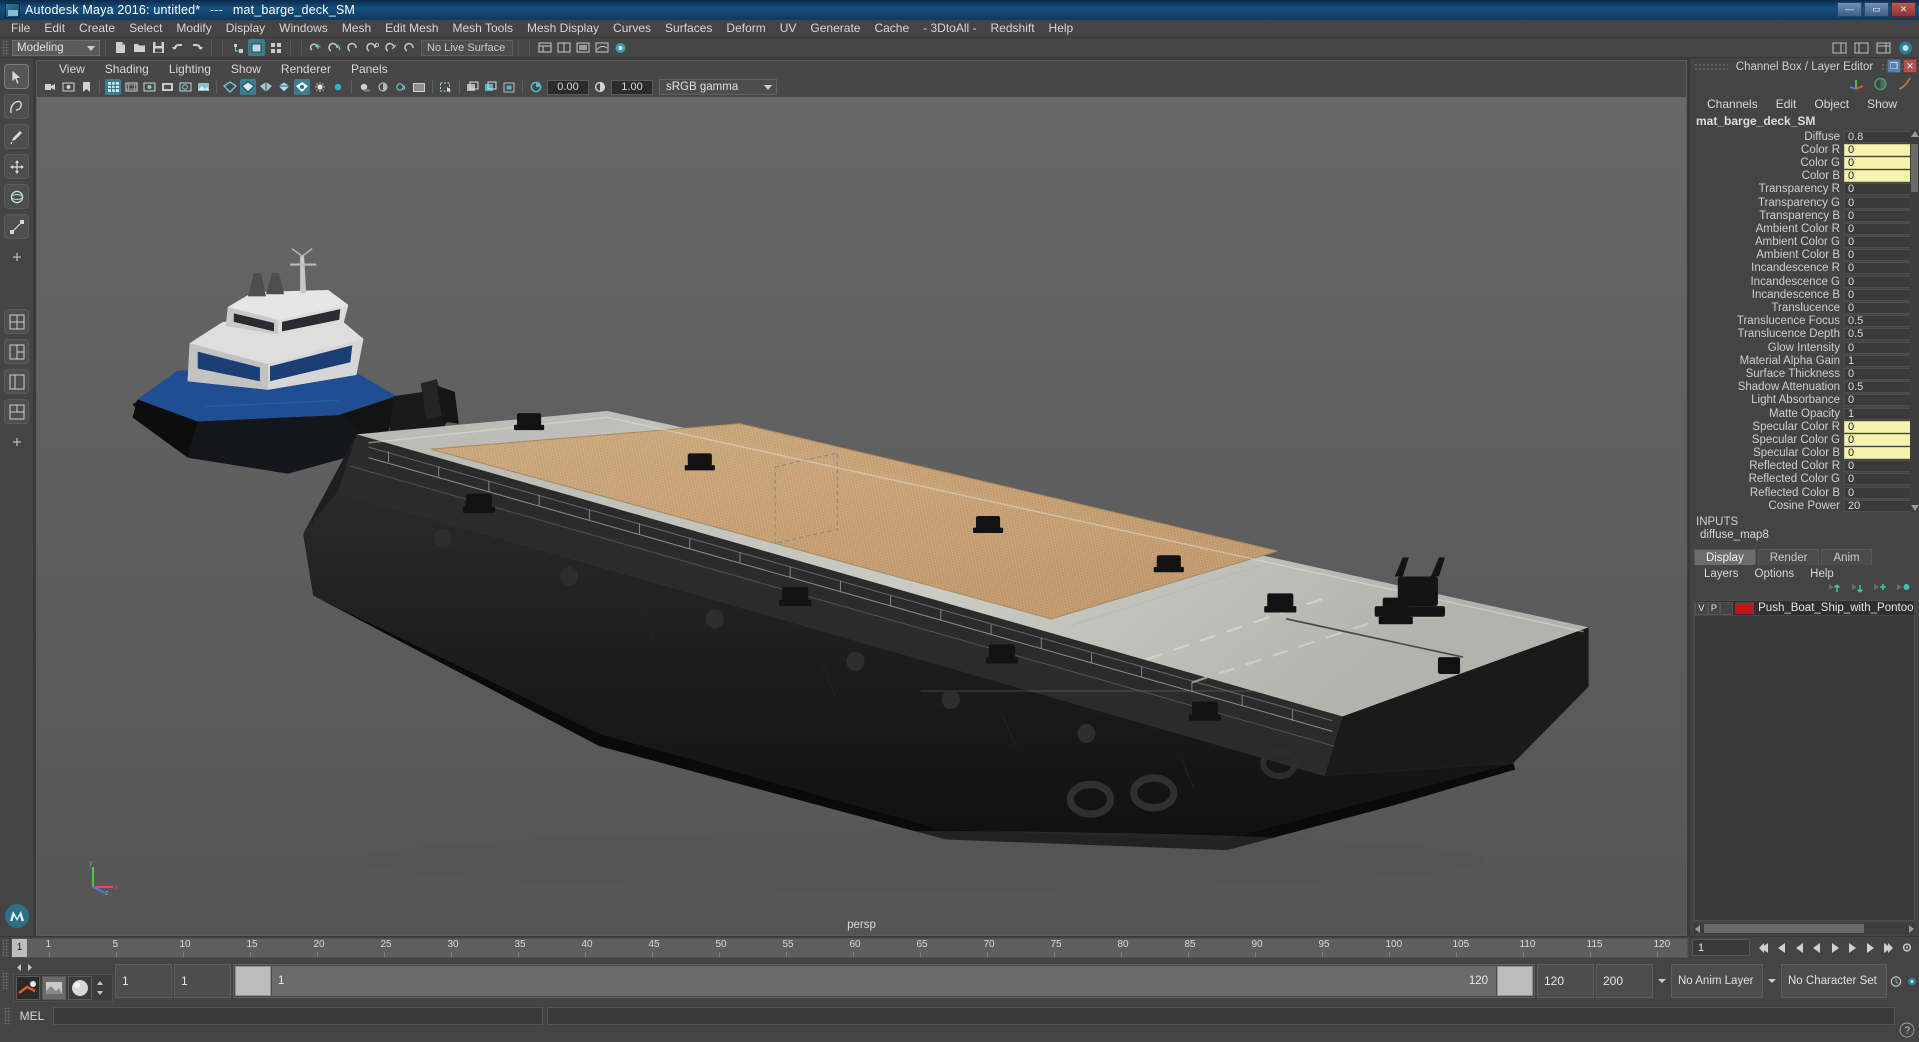  What do you see at coordinates (1846, 557) in the screenshot?
I see `layer-tab-anim: Anim` at bounding box center [1846, 557].